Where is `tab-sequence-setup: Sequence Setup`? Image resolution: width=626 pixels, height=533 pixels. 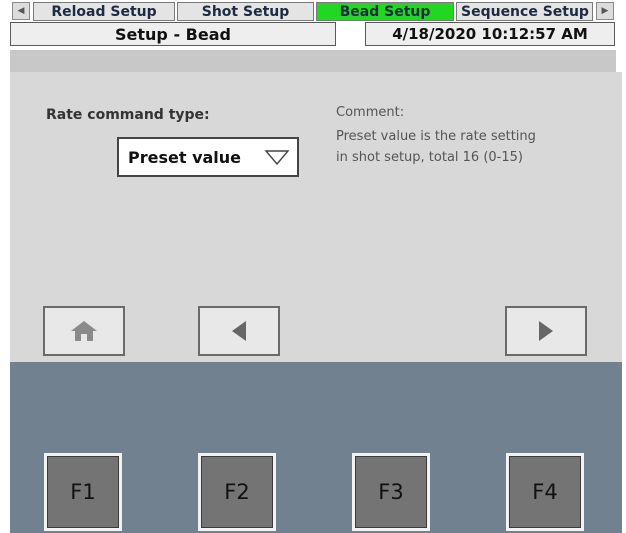 tab-sequence-setup: Sequence Setup is located at coordinates (524, 11).